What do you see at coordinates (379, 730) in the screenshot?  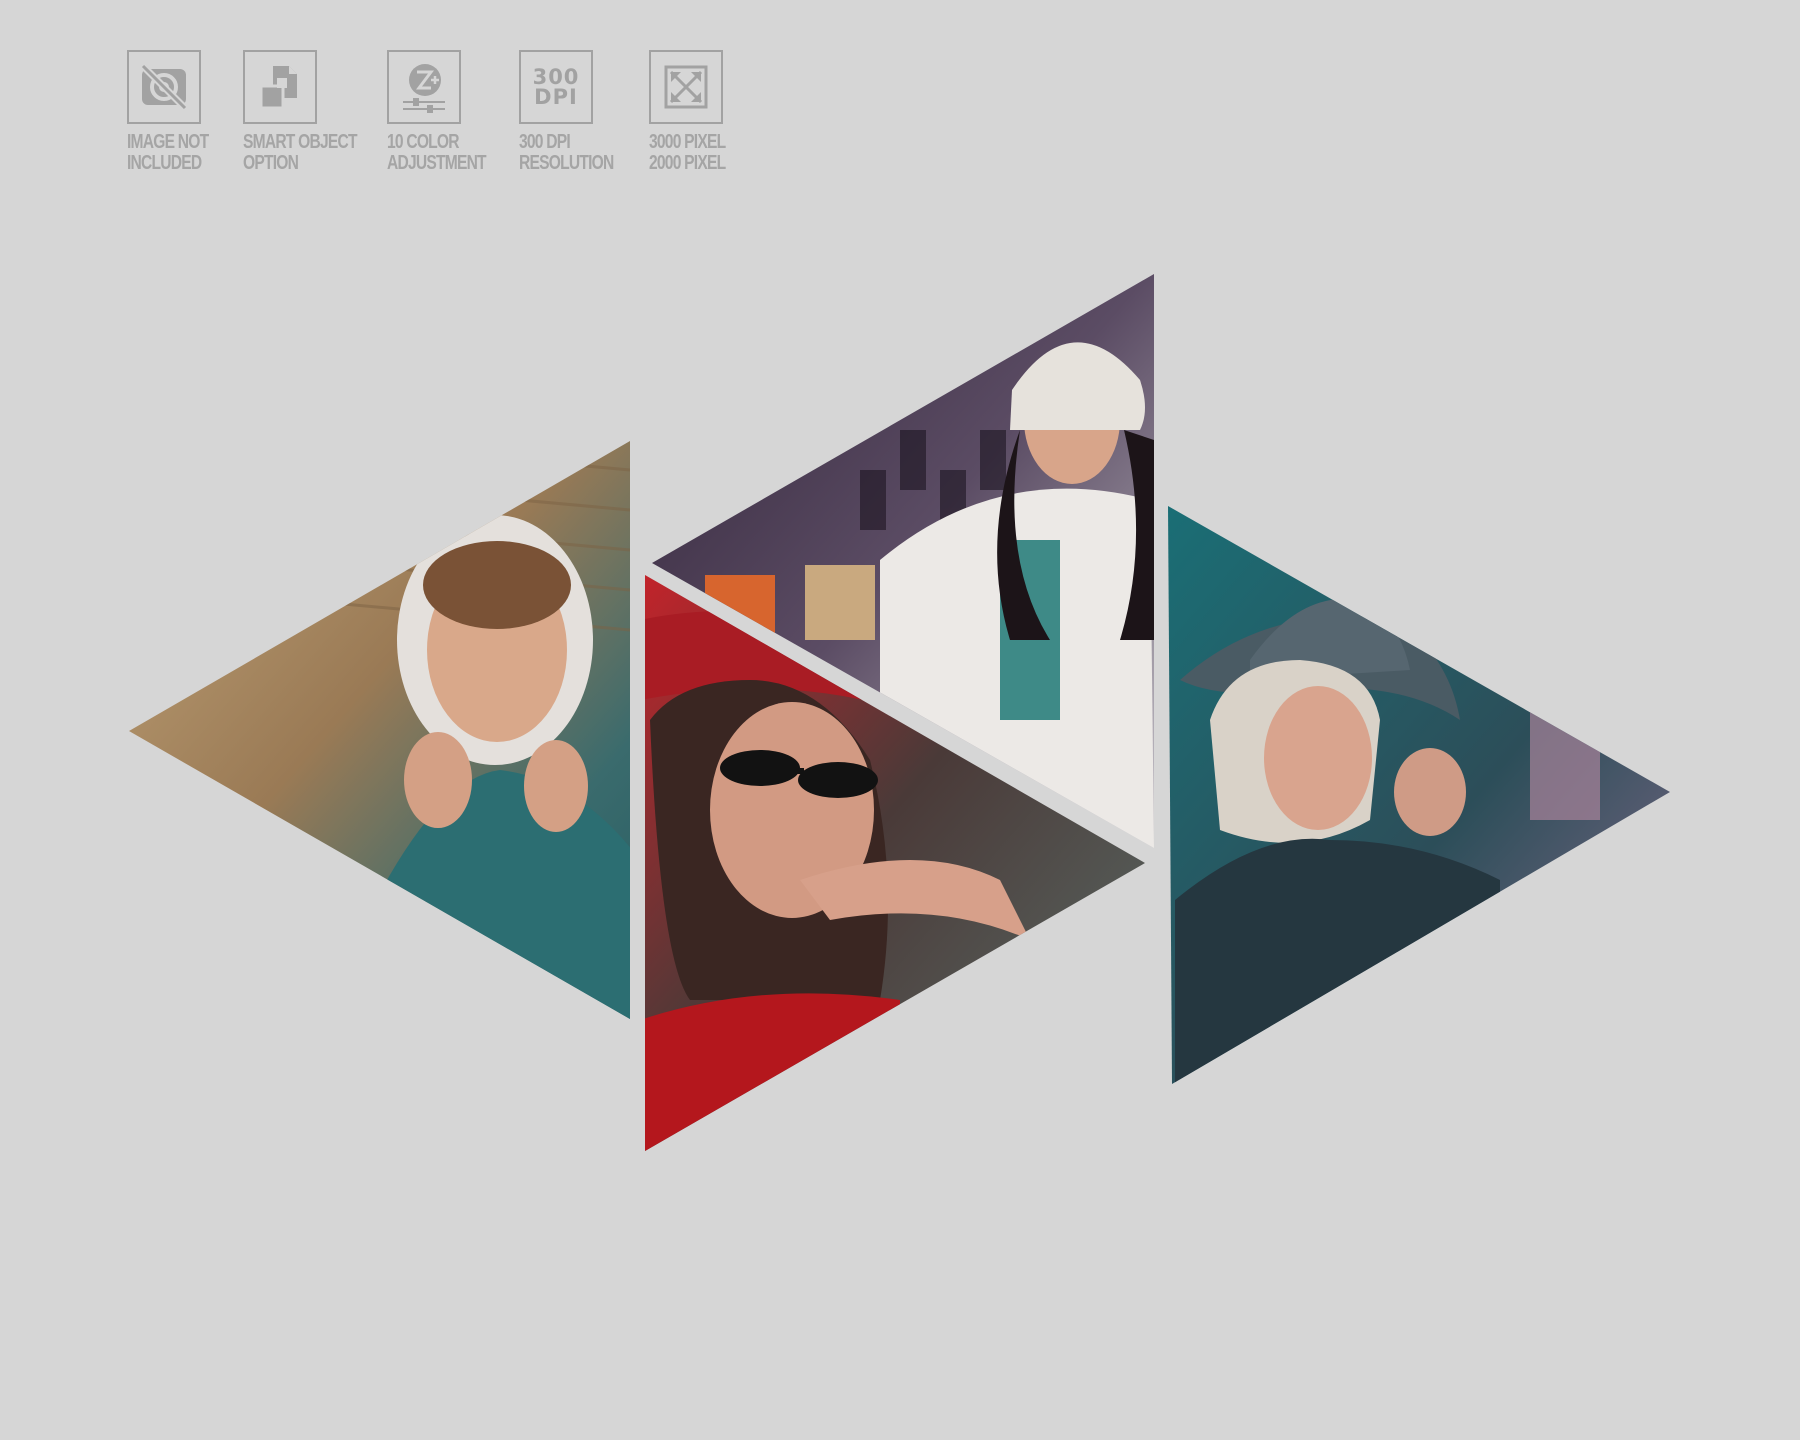 I see `photo-woman-headscarf` at bounding box center [379, 730].